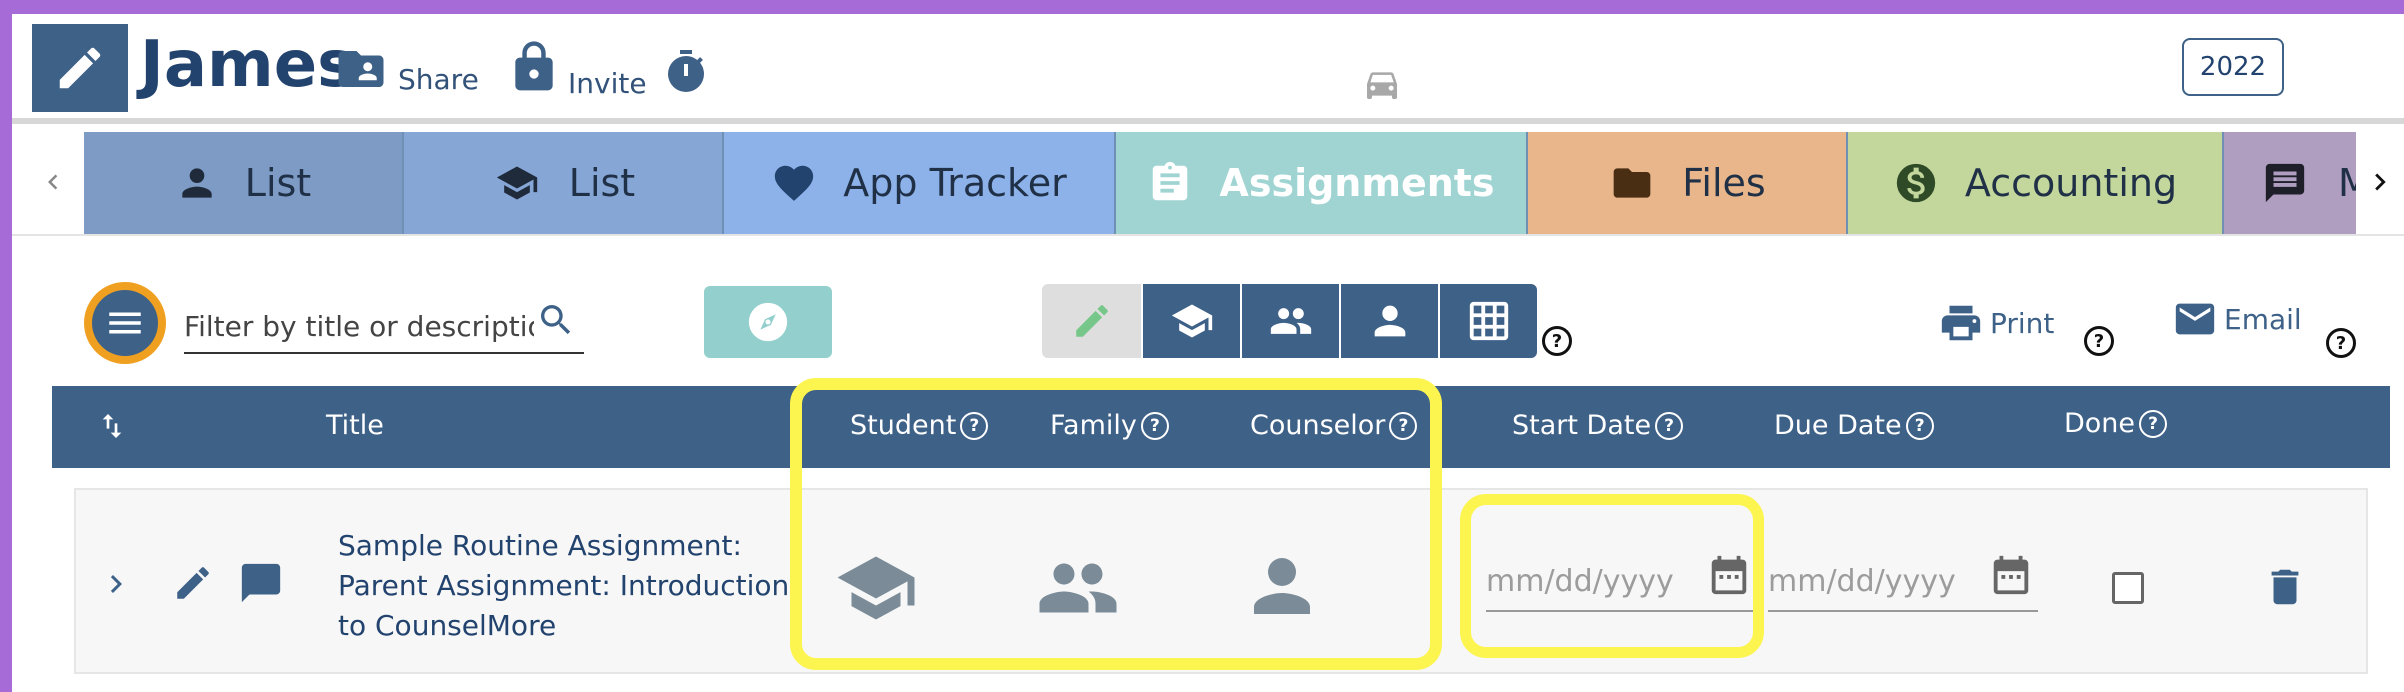  I want to click on view-filter-group, so click(1289, 321).